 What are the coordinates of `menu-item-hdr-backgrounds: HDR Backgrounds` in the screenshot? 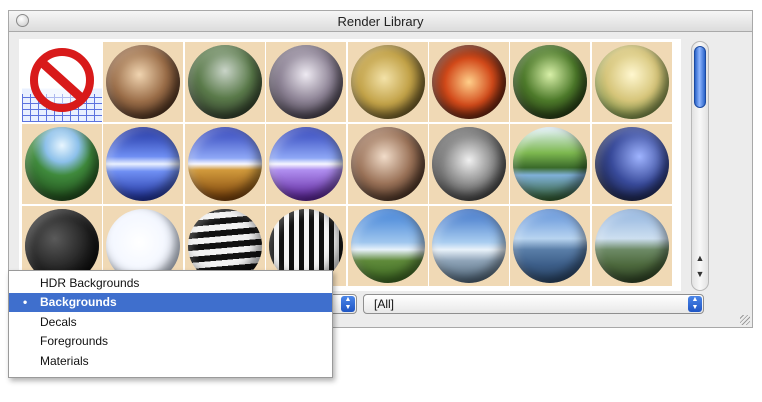 It's located at (170, 283).